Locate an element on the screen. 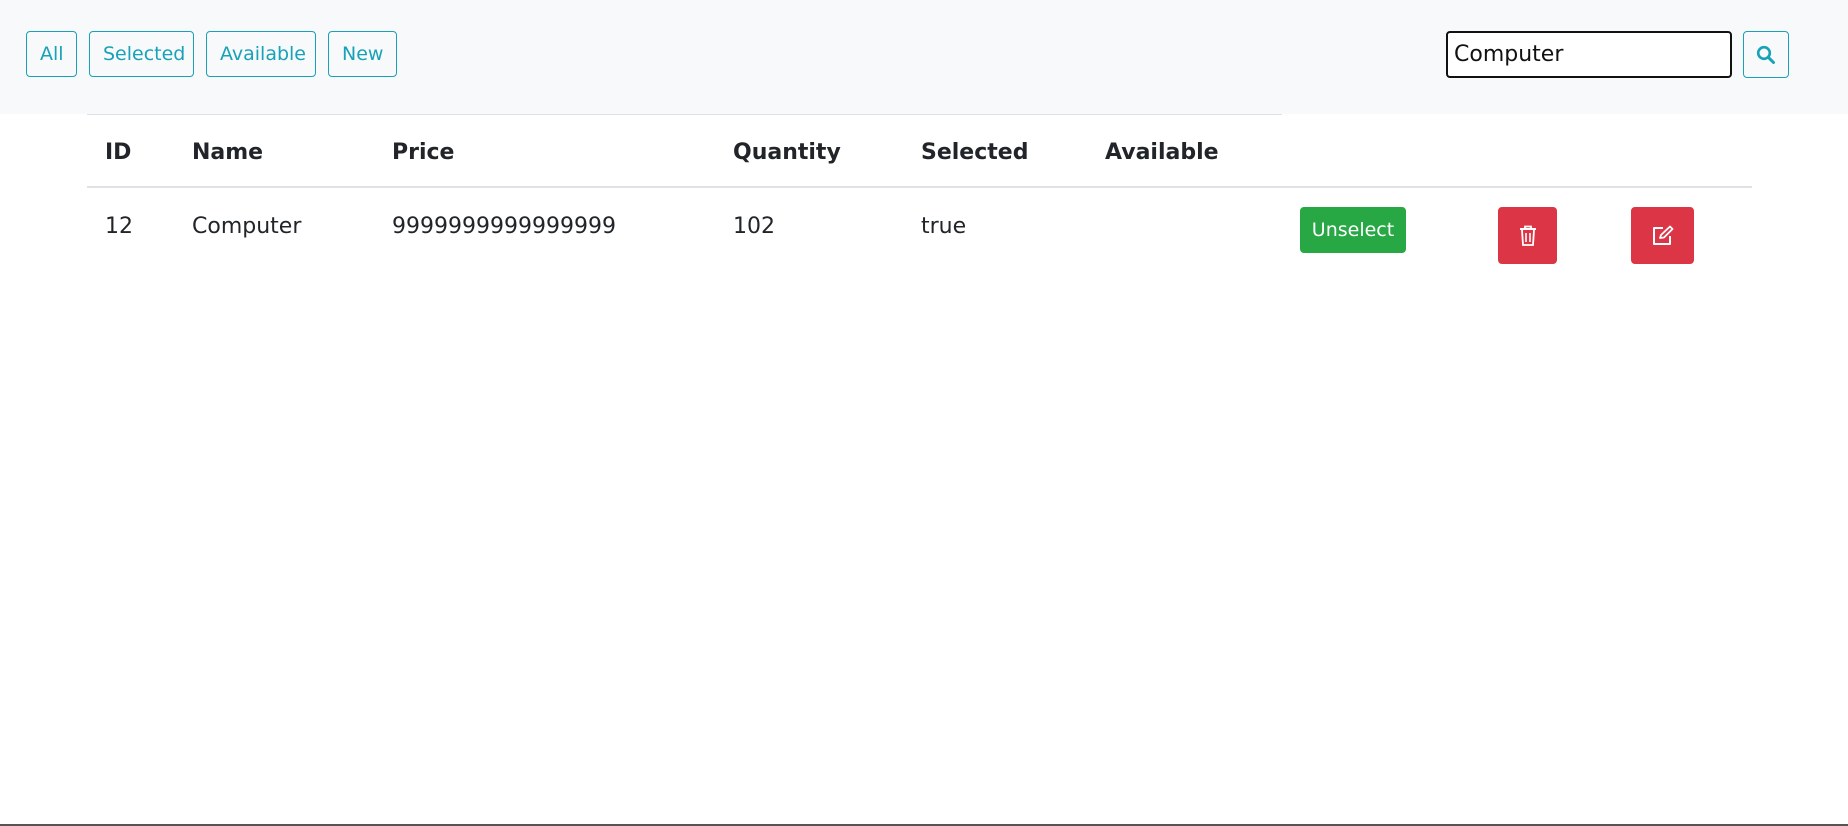 The image size is (1848, 826). header-price: Price is located at coordinates (423, 152).